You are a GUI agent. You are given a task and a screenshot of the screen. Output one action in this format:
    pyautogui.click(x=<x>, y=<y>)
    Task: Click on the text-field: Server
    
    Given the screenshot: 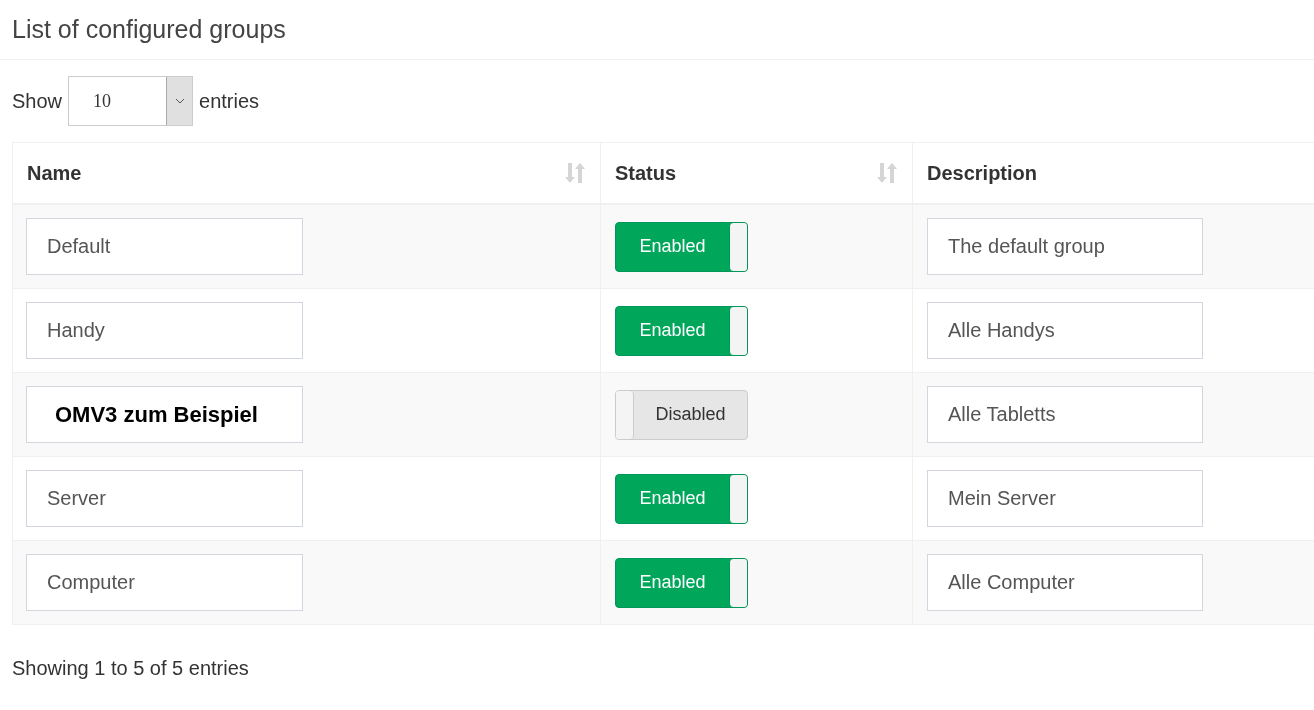 What is the action you would take?
    pyautogui.click(x=164, y=498)
    